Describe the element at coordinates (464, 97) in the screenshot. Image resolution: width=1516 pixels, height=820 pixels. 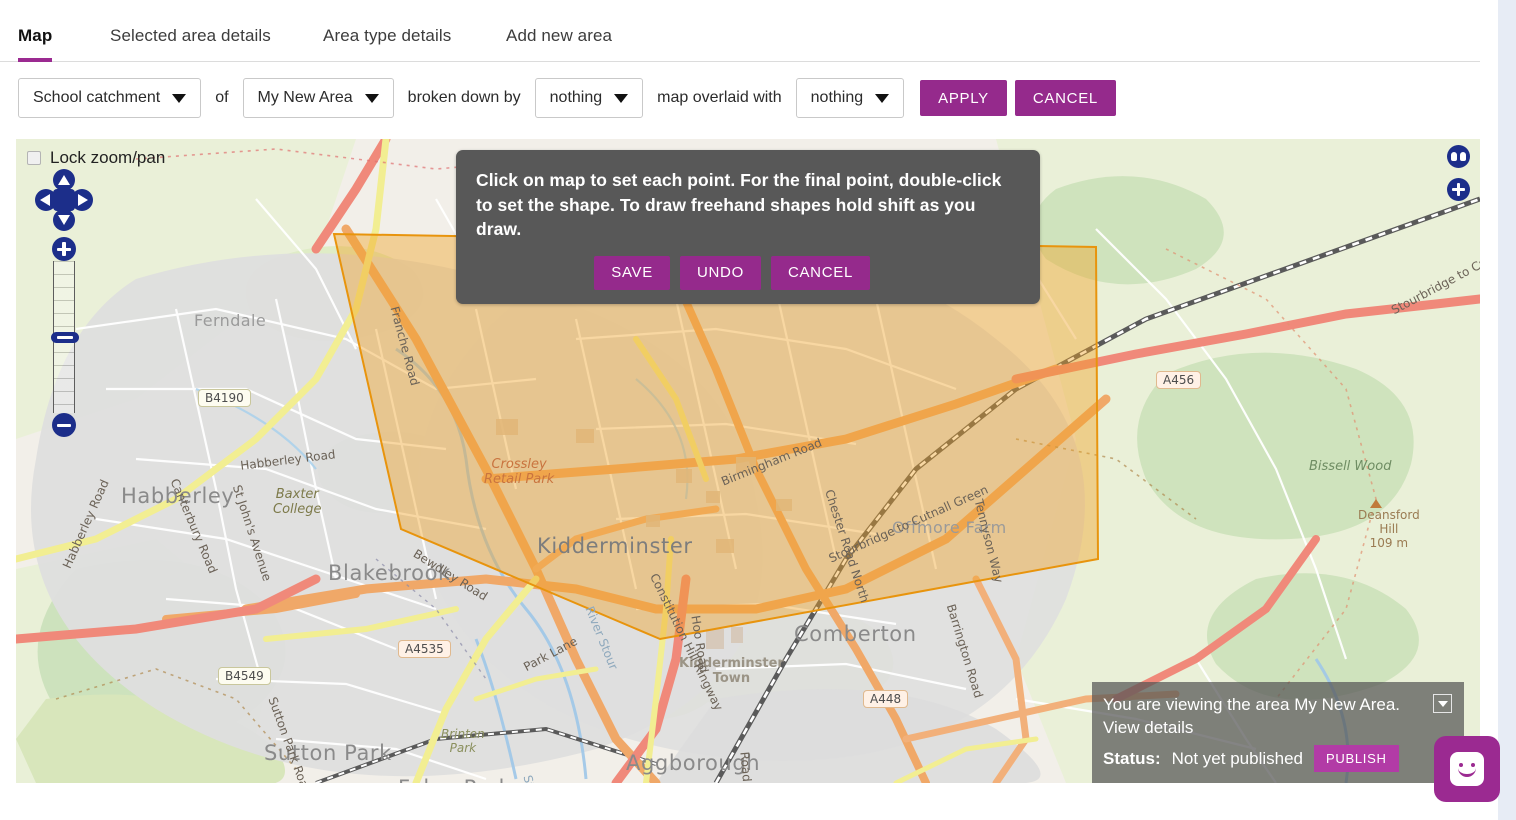
I see `broken-down-by-label: broken down by` at that location.